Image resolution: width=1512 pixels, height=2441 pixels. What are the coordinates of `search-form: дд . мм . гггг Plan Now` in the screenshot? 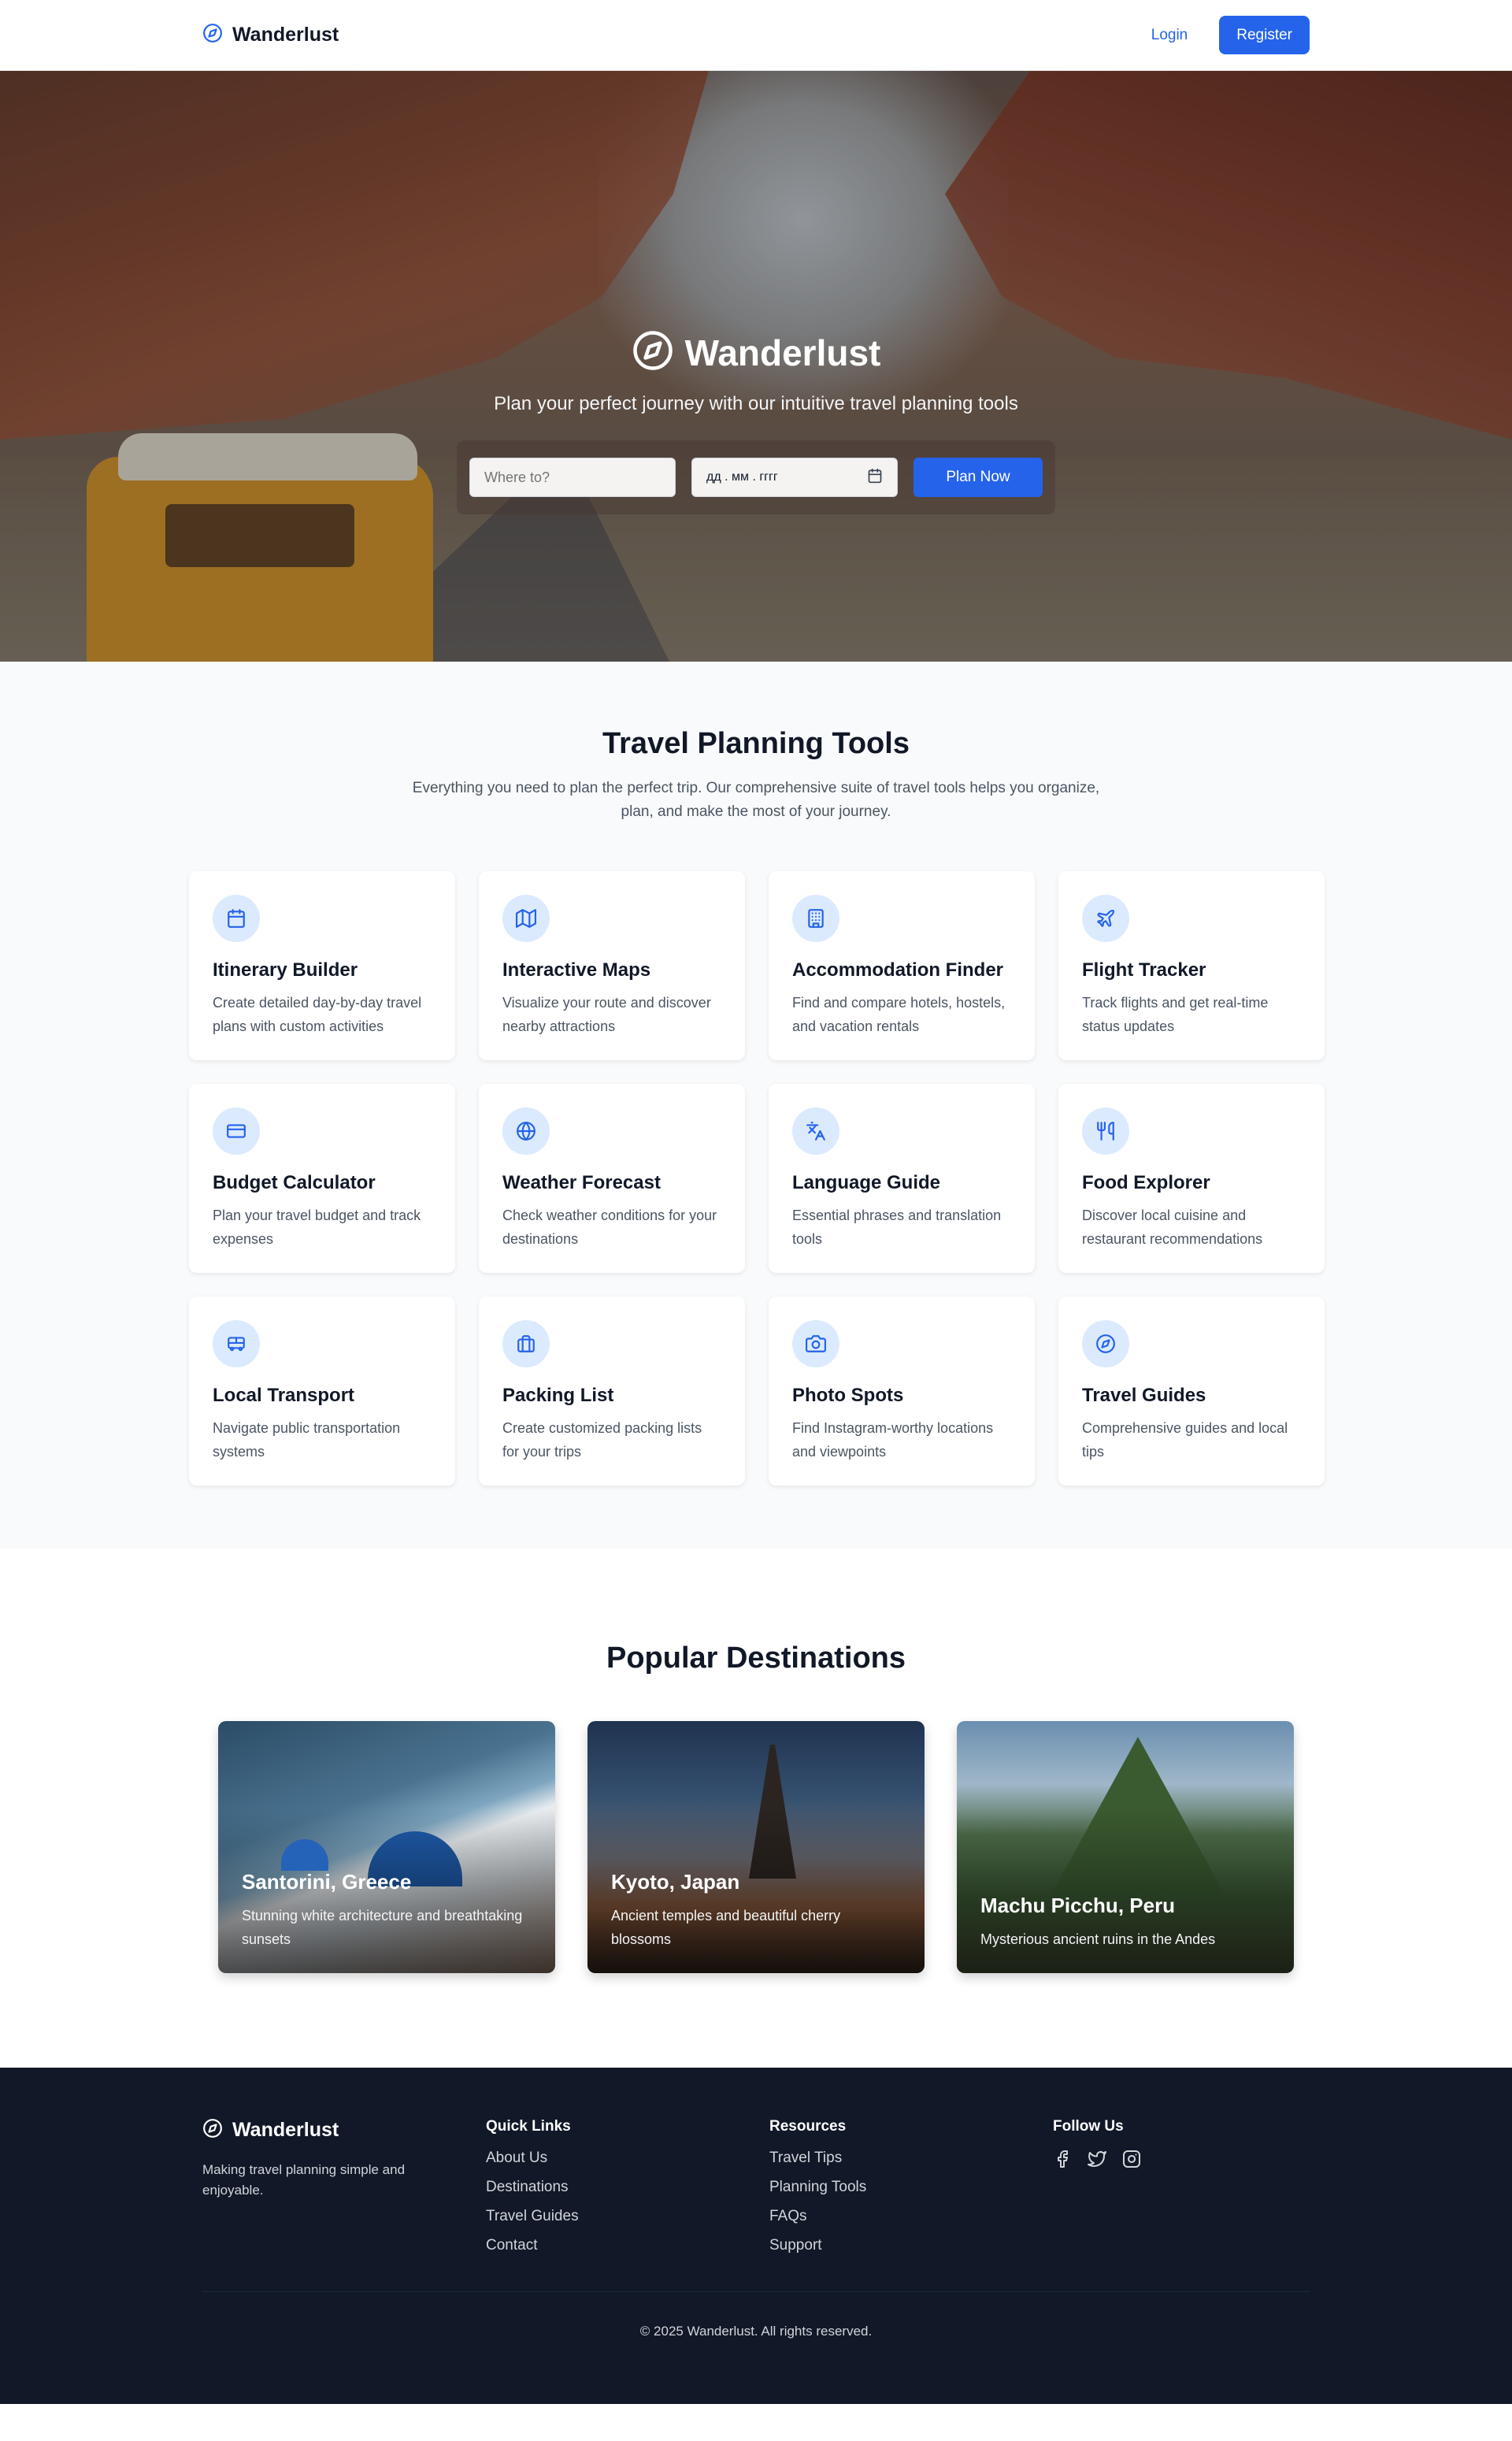 It's located at (756, 477).